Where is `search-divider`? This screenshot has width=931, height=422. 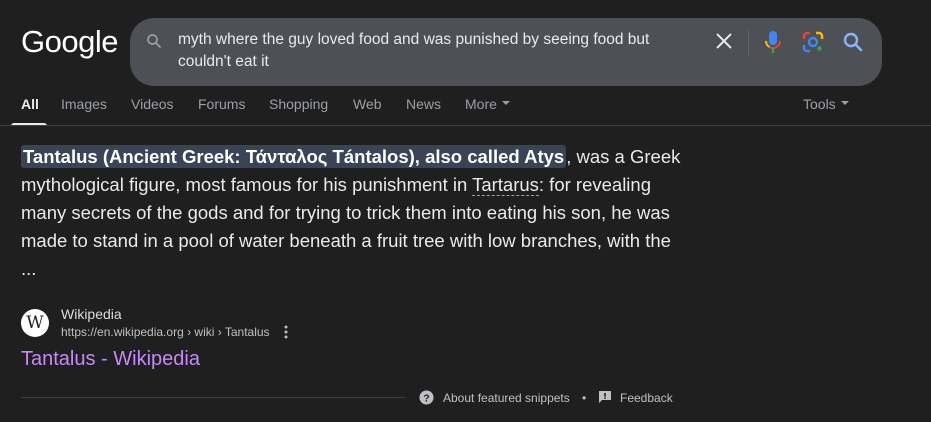
search-divider is located at coordinates (748, 43).